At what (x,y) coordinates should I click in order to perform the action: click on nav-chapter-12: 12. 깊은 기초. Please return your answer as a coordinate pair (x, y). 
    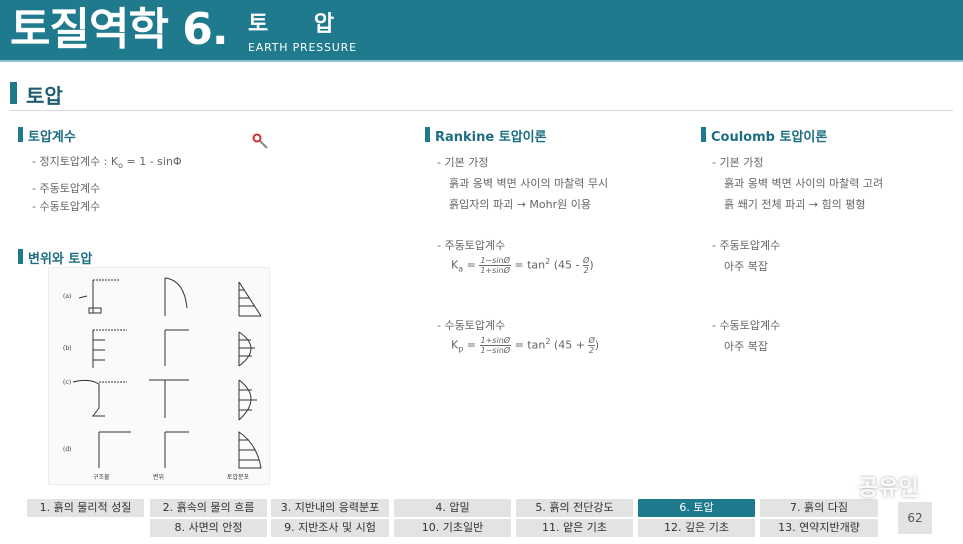
    Looking at the image, I should click on (696, 528).